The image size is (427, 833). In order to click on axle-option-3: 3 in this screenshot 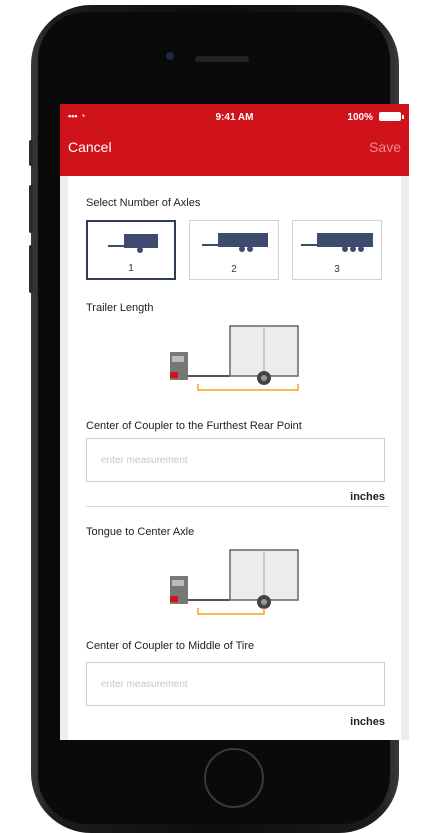, I will do `click(337, 250)`.